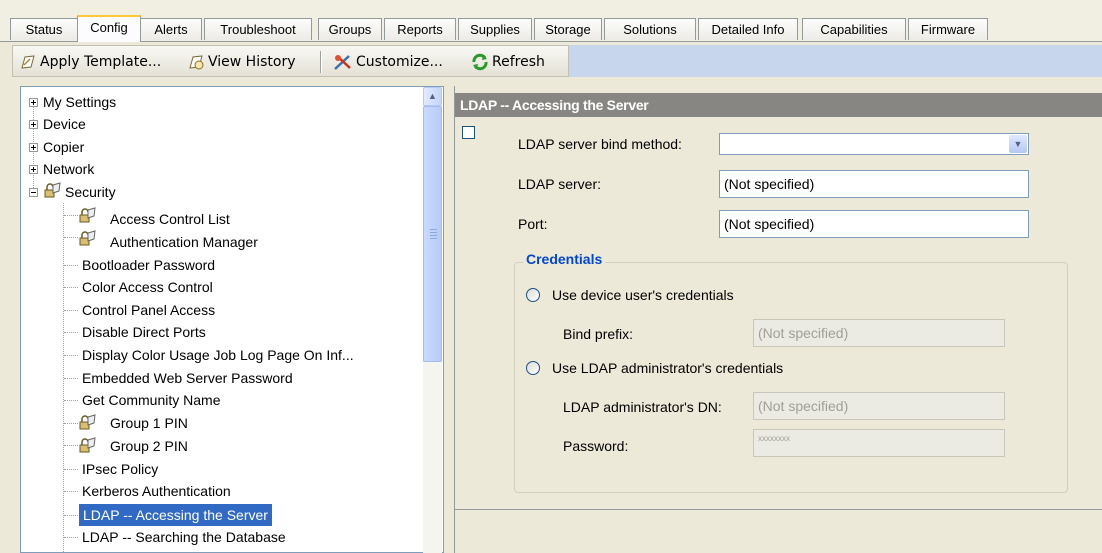  Describe the element at coordinates (1018, 144) in the screenshot. I see `chevron-down-icon: ▼` at that location.